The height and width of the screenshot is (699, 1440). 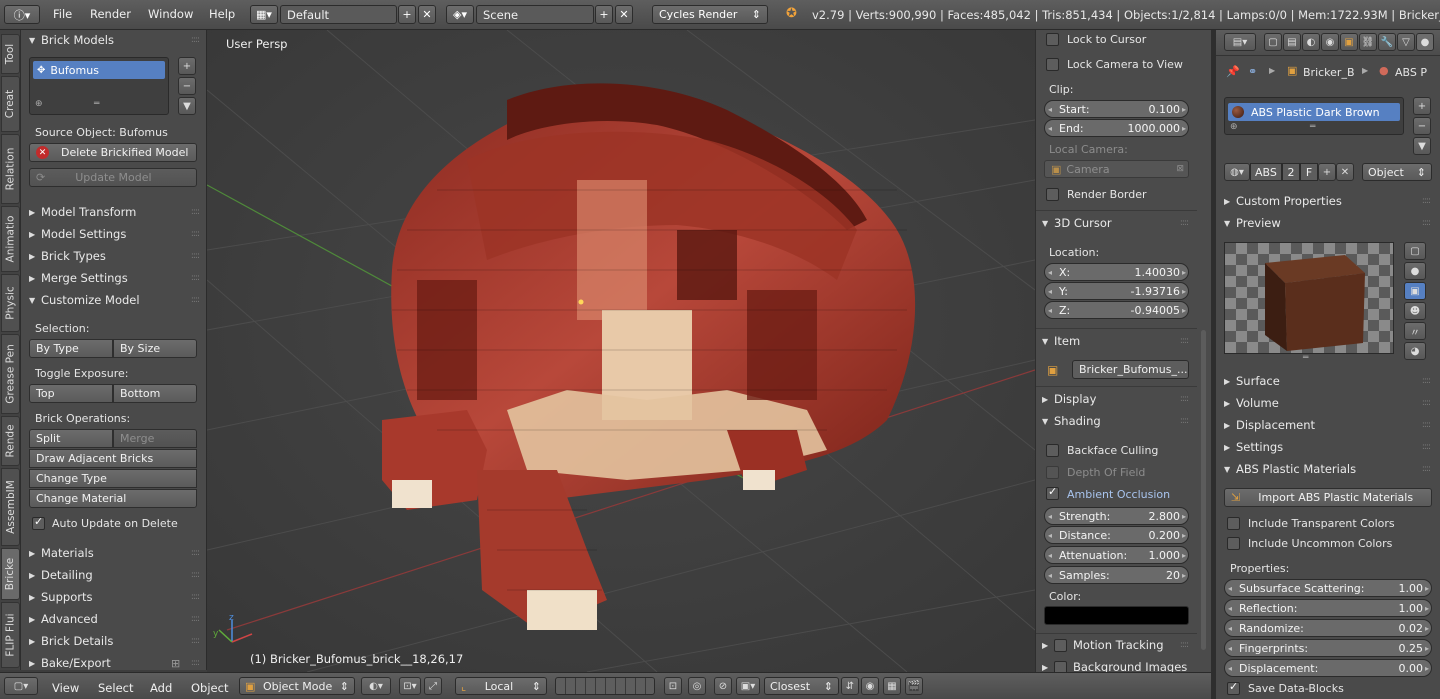 What do you see at coordinates (1329, 447) in the screenshot?
I see `panel-header-settings: ▶ Settings::::` at bounding box center [1329, 447].